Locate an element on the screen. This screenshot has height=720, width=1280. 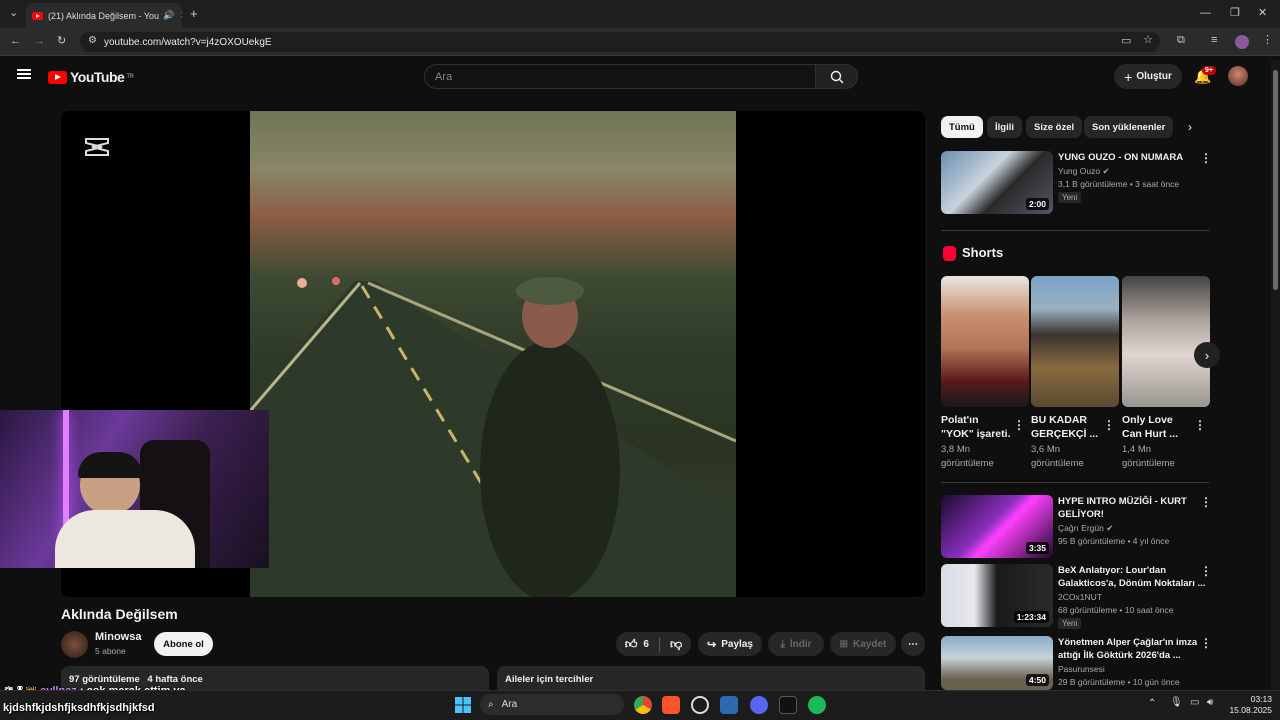
search-icon is located at coordinates (836, 76).